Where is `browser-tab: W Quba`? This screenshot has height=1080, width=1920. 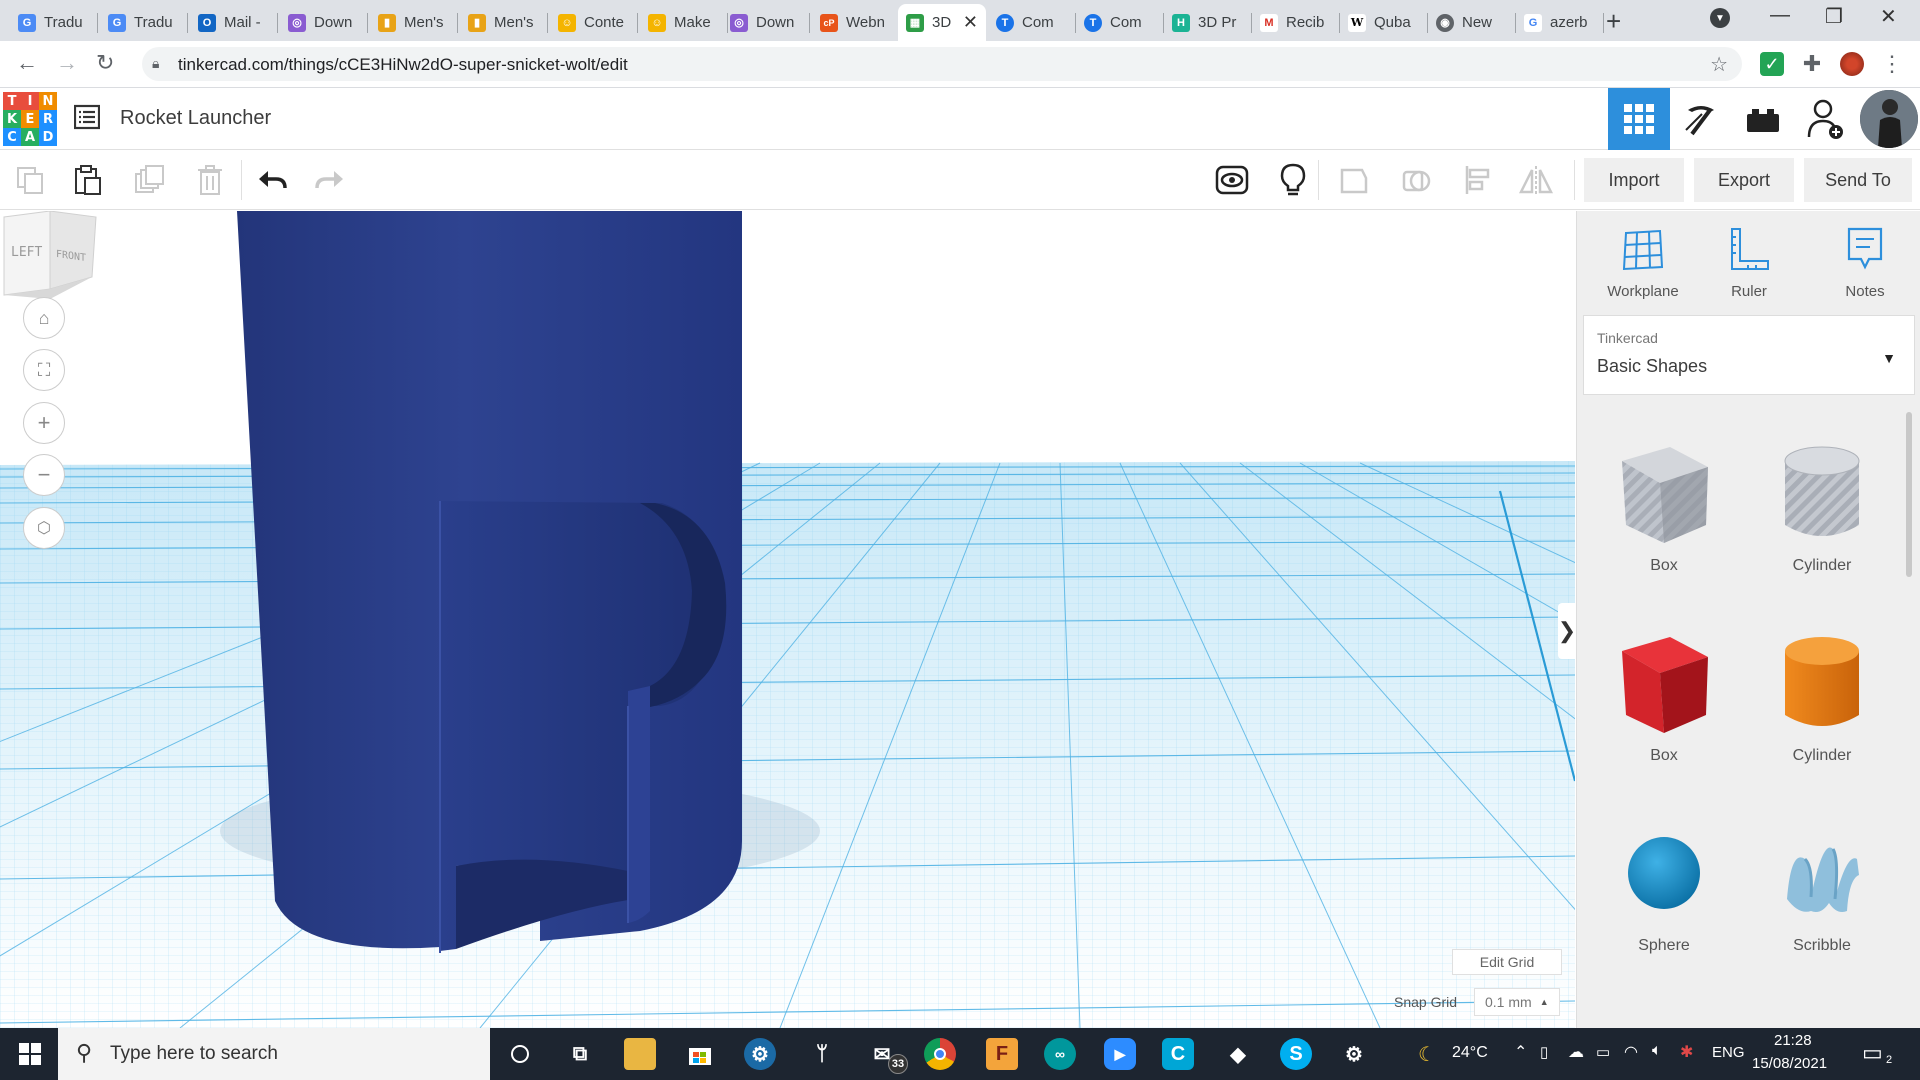 browser-tab: W Quba is located at coordinates (1384, 22).